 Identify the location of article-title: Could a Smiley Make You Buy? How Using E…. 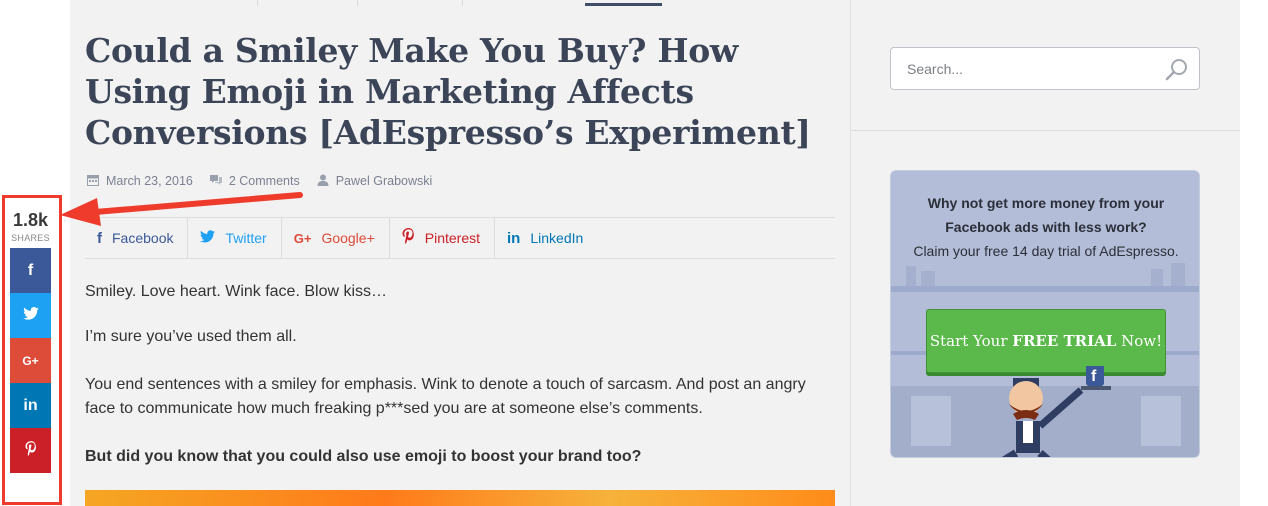
(448, 91).